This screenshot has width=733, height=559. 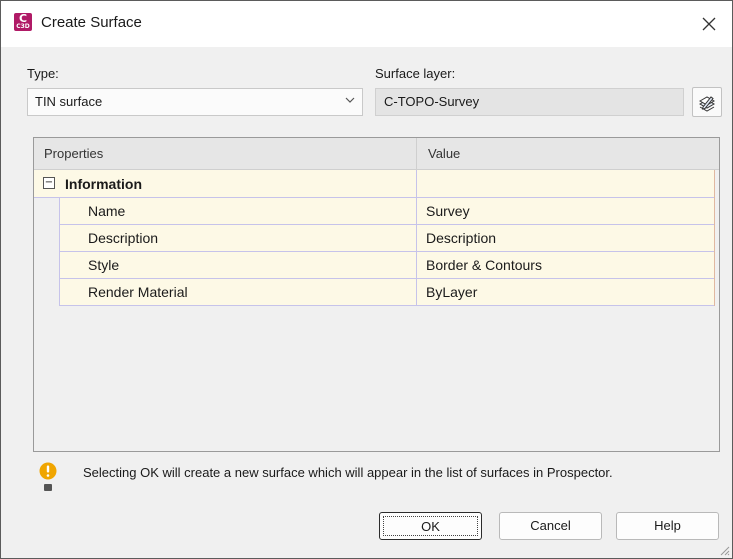 What do you see at coordinates (529, 102) in the screenshot?
I see `surface-layer-field: C-TOPO-Survey` at bounding box center [529, 102].